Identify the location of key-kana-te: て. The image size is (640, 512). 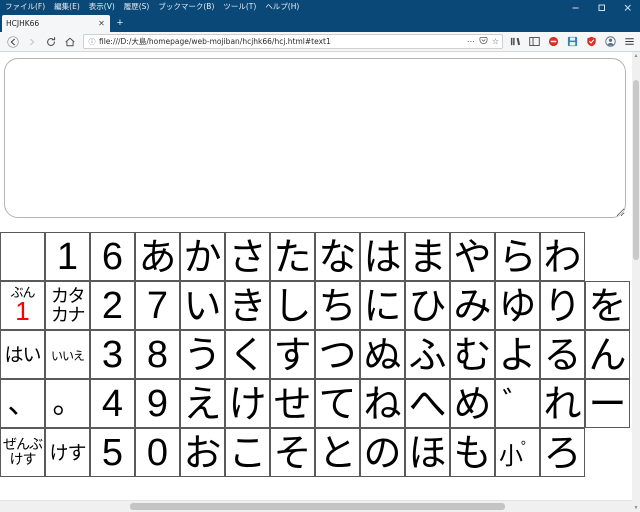
(337, 403).